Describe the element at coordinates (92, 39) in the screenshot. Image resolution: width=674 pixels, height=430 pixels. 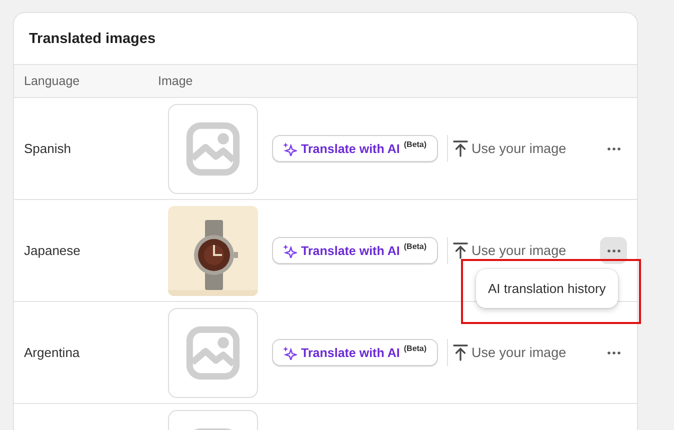
I see `card-title: Translated images` at that location.